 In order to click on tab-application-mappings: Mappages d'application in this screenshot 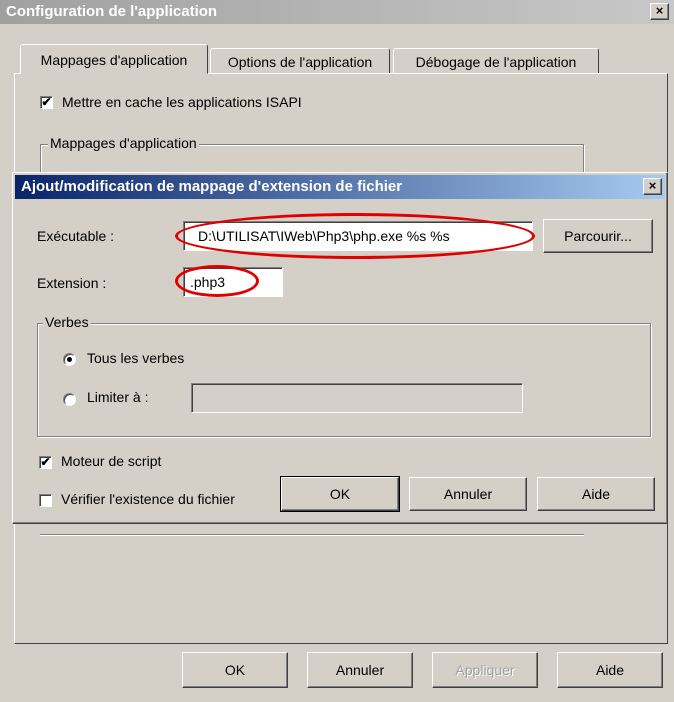, I will do `click(114, 59)`.